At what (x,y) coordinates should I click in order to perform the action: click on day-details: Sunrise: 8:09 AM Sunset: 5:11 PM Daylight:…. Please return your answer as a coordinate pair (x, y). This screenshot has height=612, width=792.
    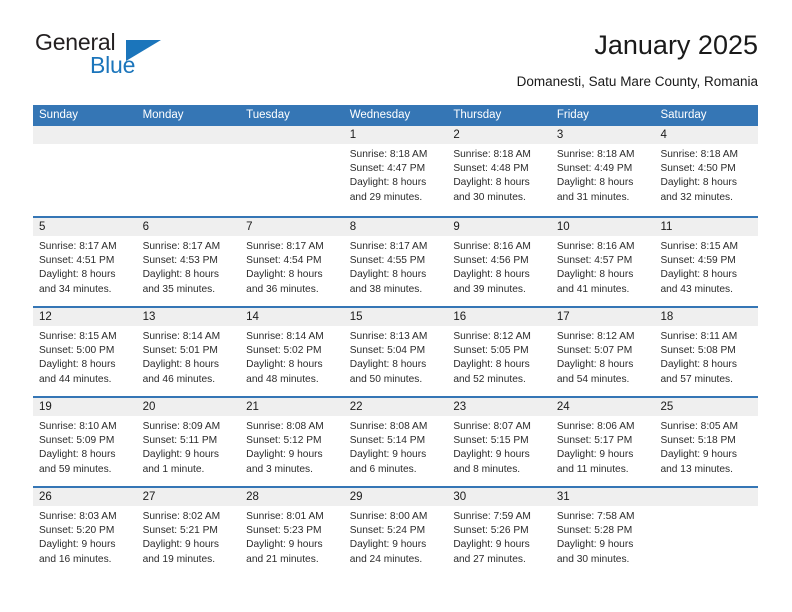
    Looking at the image, I should click on (189, 446).